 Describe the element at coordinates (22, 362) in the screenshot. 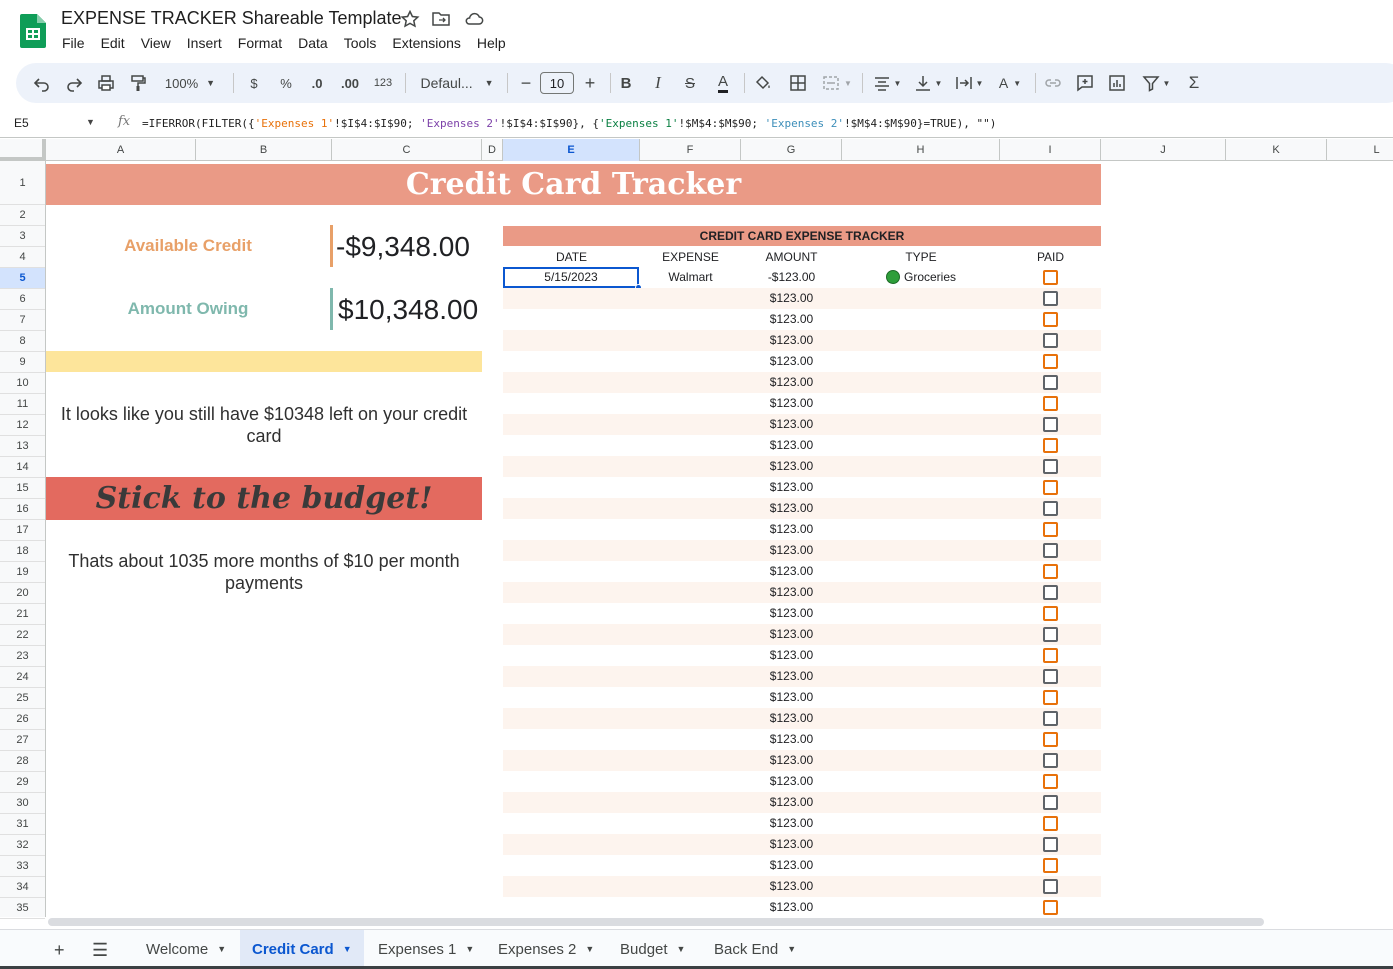

I see `row-header: 9` at that location.